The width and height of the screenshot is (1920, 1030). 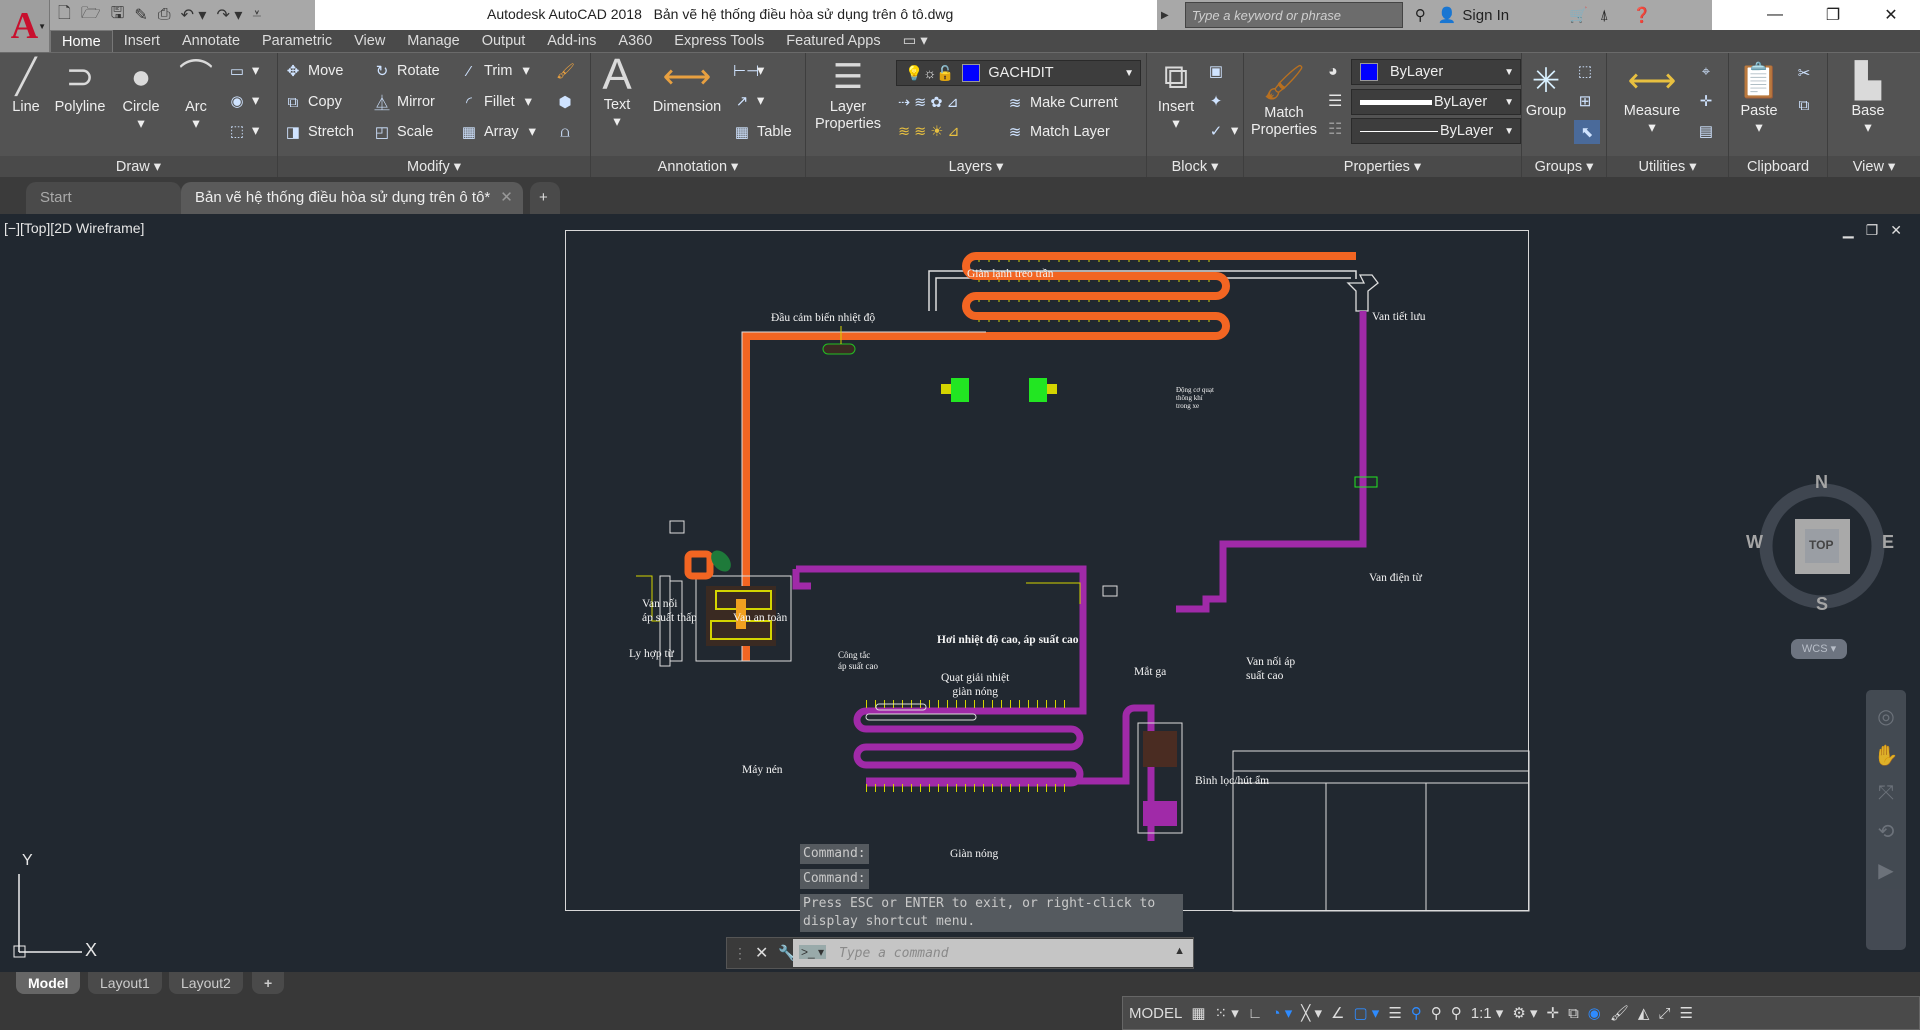 I want to click on tab-add-ins: Add-ins, so click(x=571, y=41).